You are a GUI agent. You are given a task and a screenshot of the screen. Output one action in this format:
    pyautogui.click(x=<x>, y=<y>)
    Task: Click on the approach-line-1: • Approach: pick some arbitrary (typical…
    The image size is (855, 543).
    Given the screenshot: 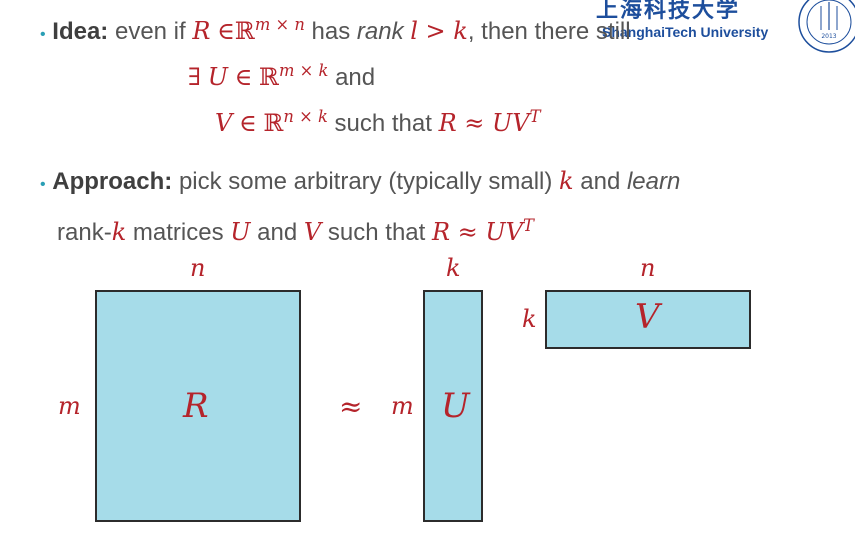 What is the action you would take?
    pyautogui.click(x=360, y=183)
    